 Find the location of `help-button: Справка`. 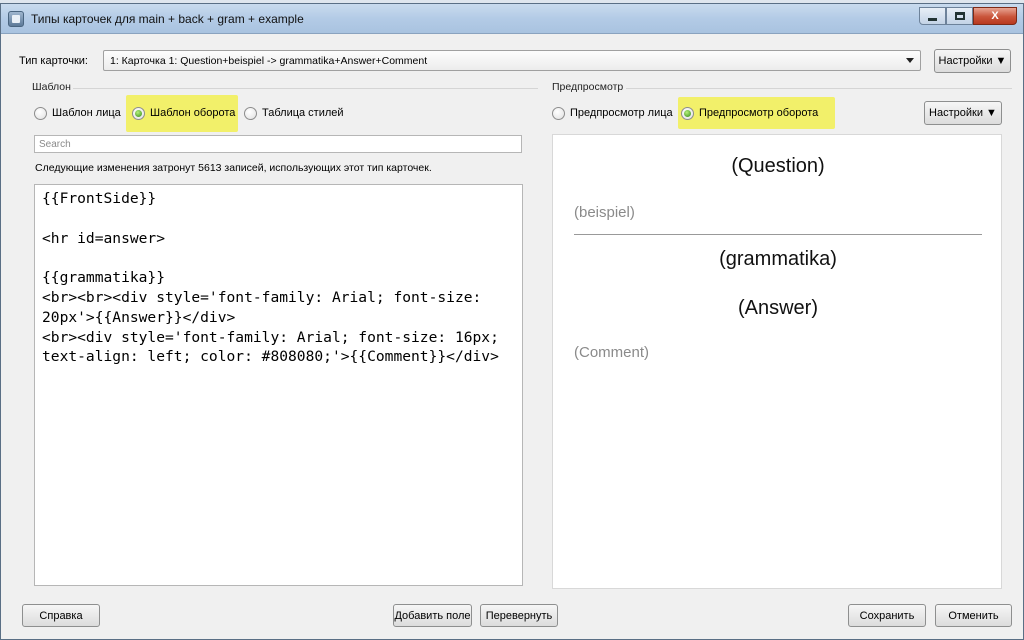

help-button: Справка is located at coordinates (61, 615).